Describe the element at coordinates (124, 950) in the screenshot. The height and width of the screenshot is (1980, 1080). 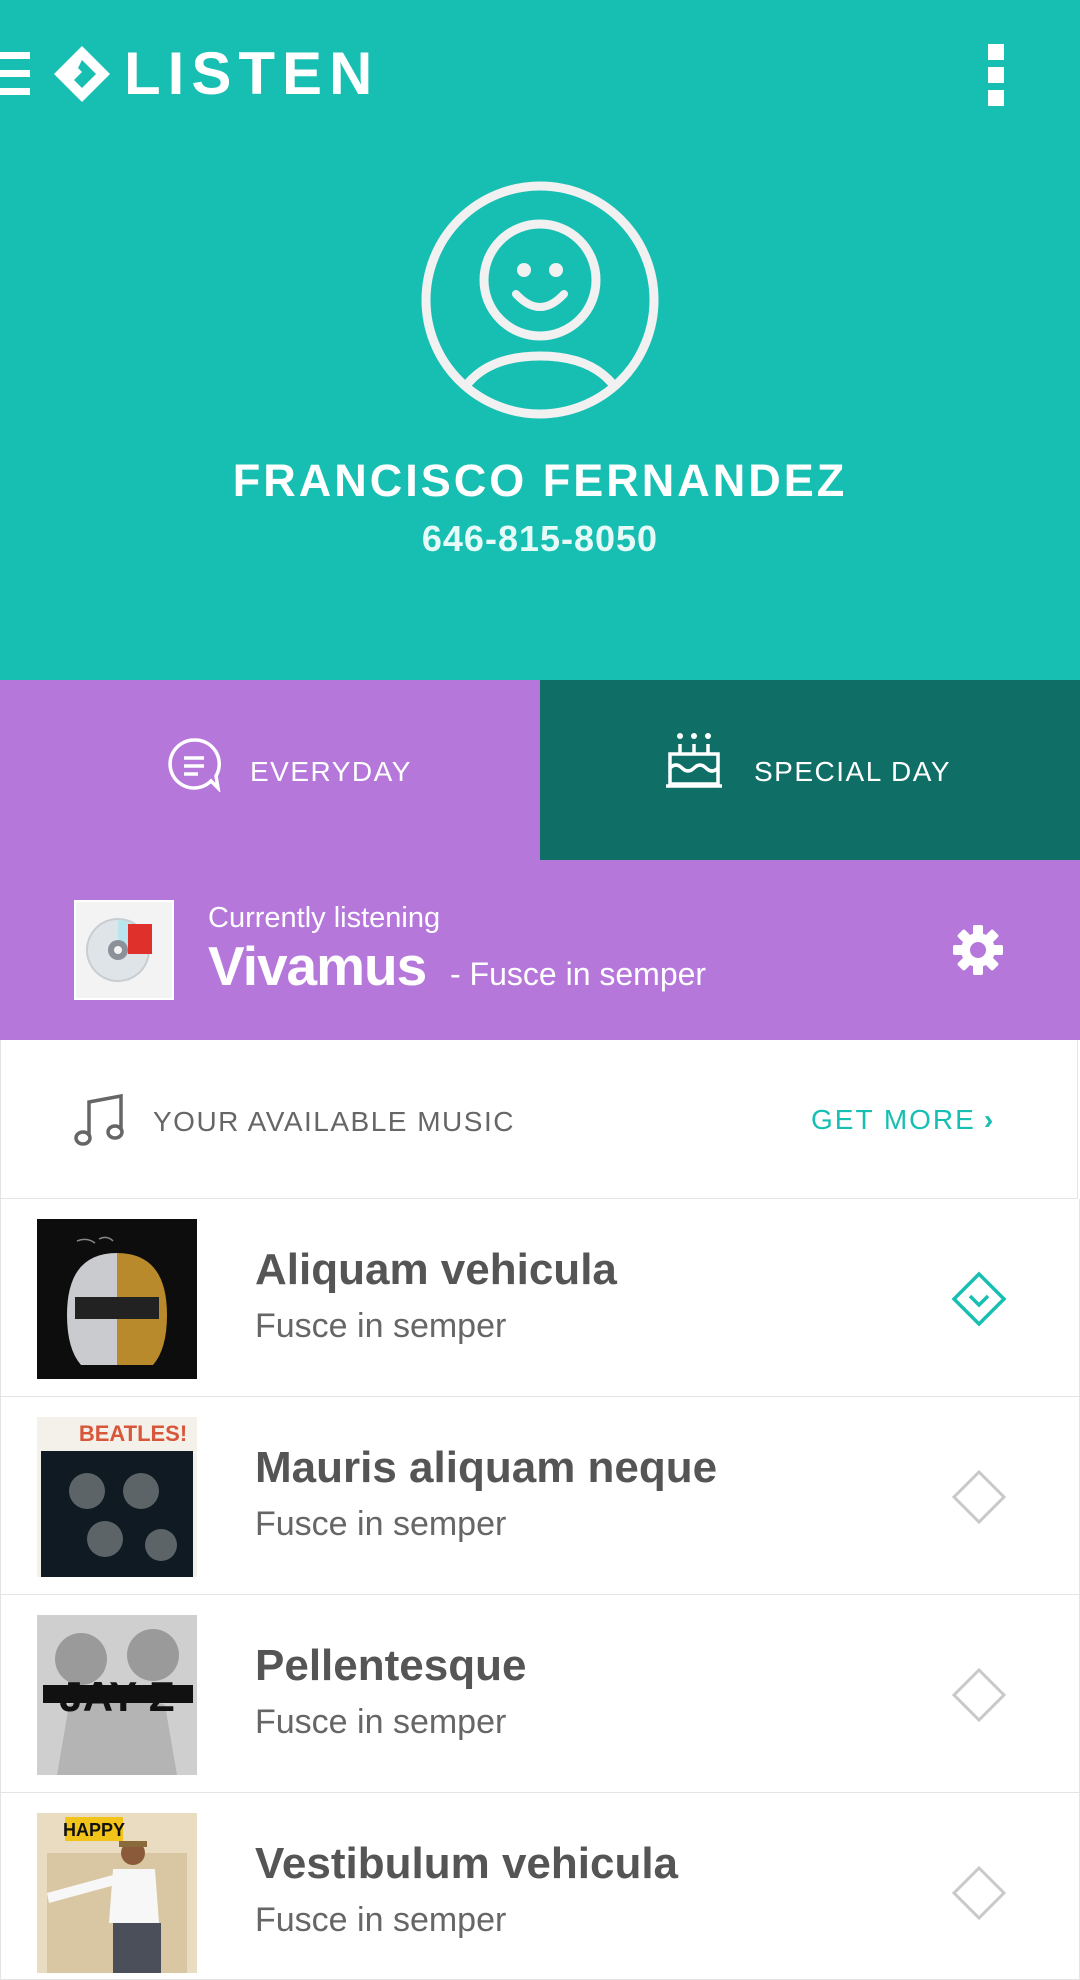
I see `now-playing-album-art` at that location.